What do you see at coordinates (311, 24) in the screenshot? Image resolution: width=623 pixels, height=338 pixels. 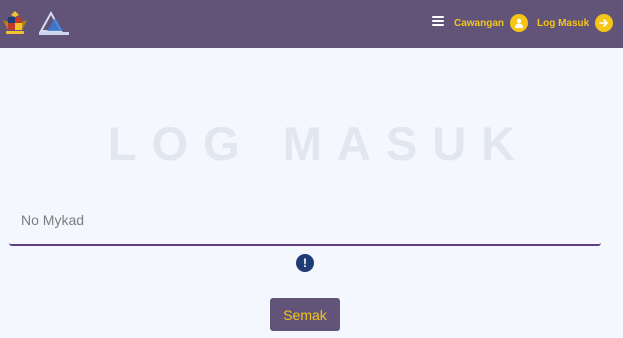 I see `top-navbar: Cawangan Log Masuk` at bounding box center [311, 24].